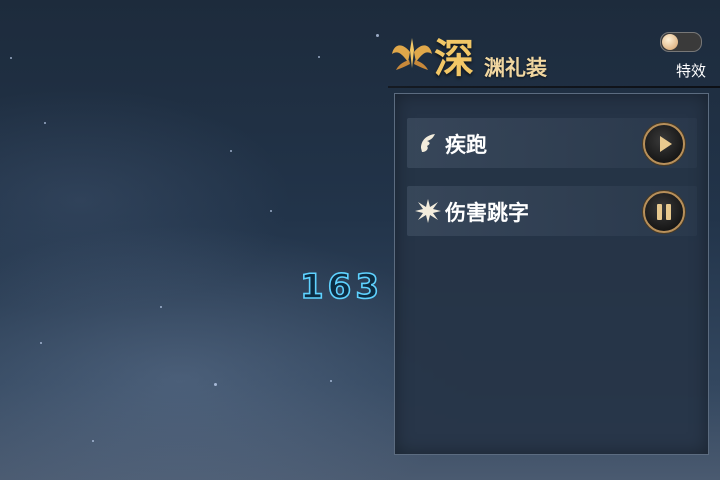 This screenshot has height=480, width=720. I want to click on list-item-label: 伤害跳字, so click(487, 212).